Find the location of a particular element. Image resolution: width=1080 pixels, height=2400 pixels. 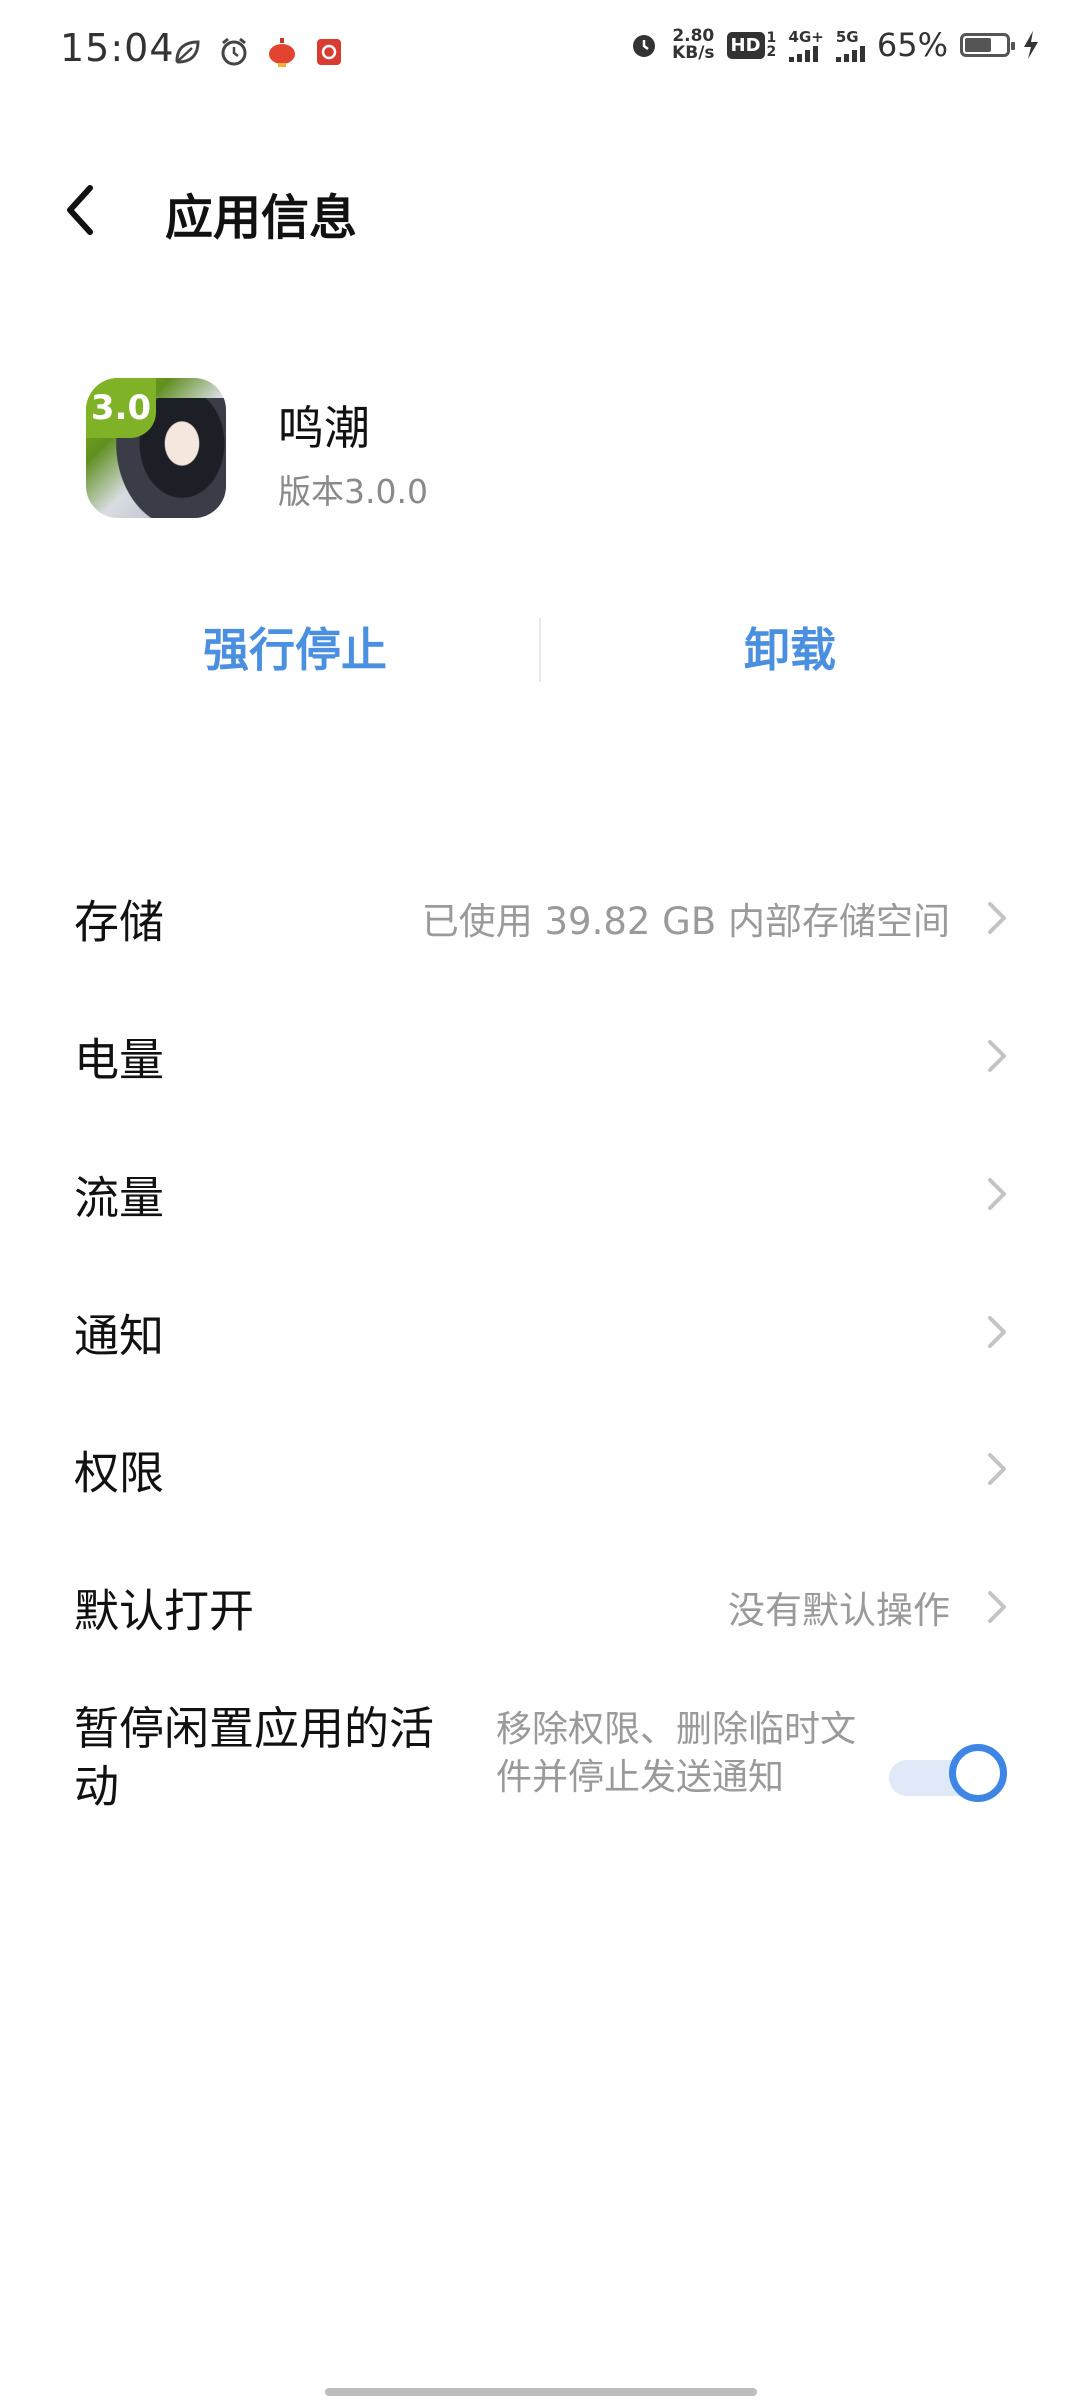

row-value: 没有默认操作 is located at coordinates (839, 1610).